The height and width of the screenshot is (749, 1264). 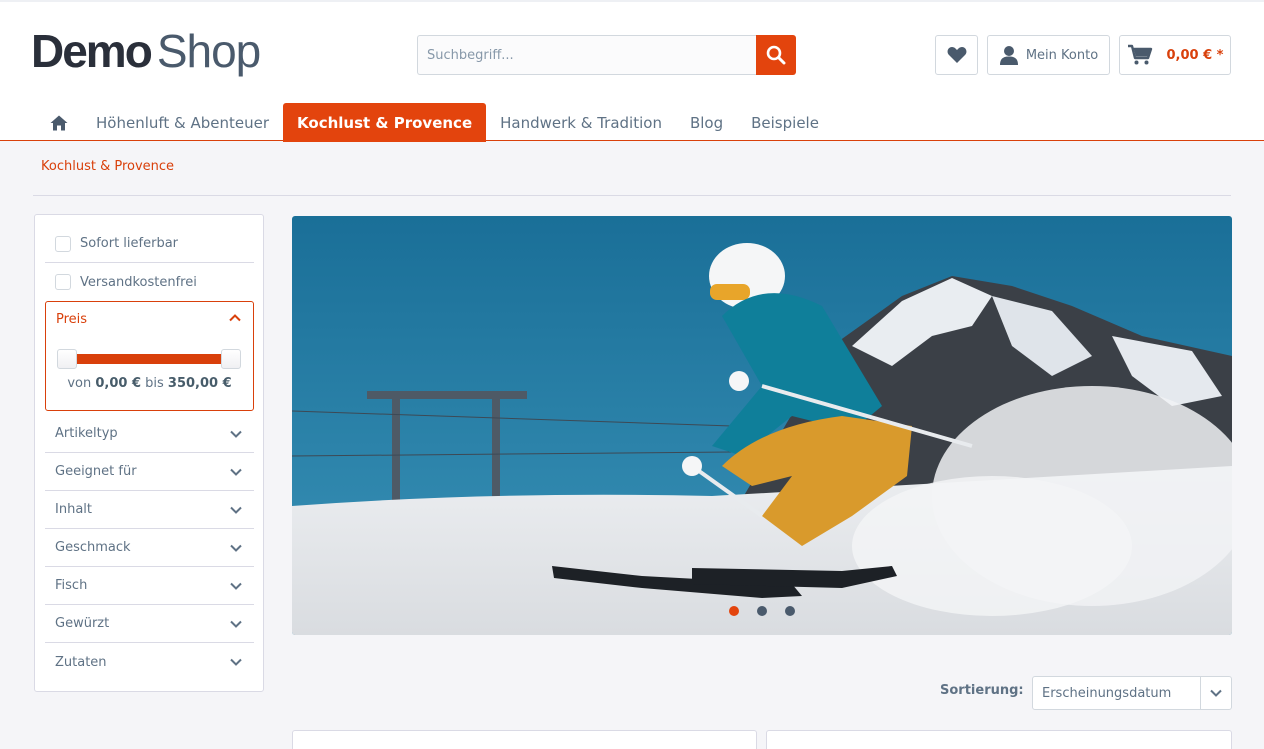 What do you see at coordinates (71, 319) in the screenshot?
I see `price-filter-title: Preis` at bounding box center [71, 319].